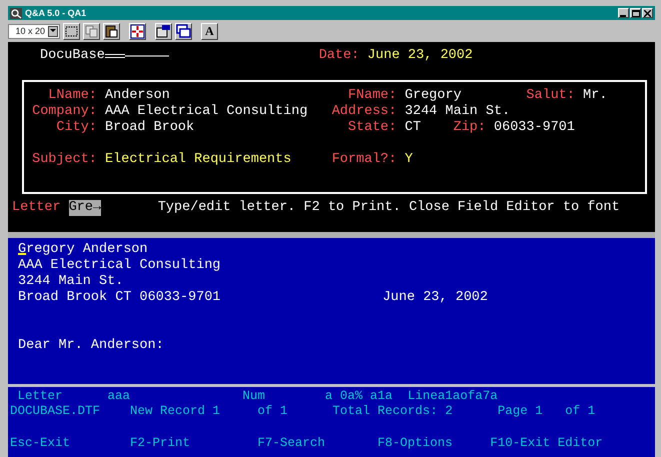 This screenshot has height=457, width=661. I want to click on status-text: a 0a% a1a, so click(359, 396).